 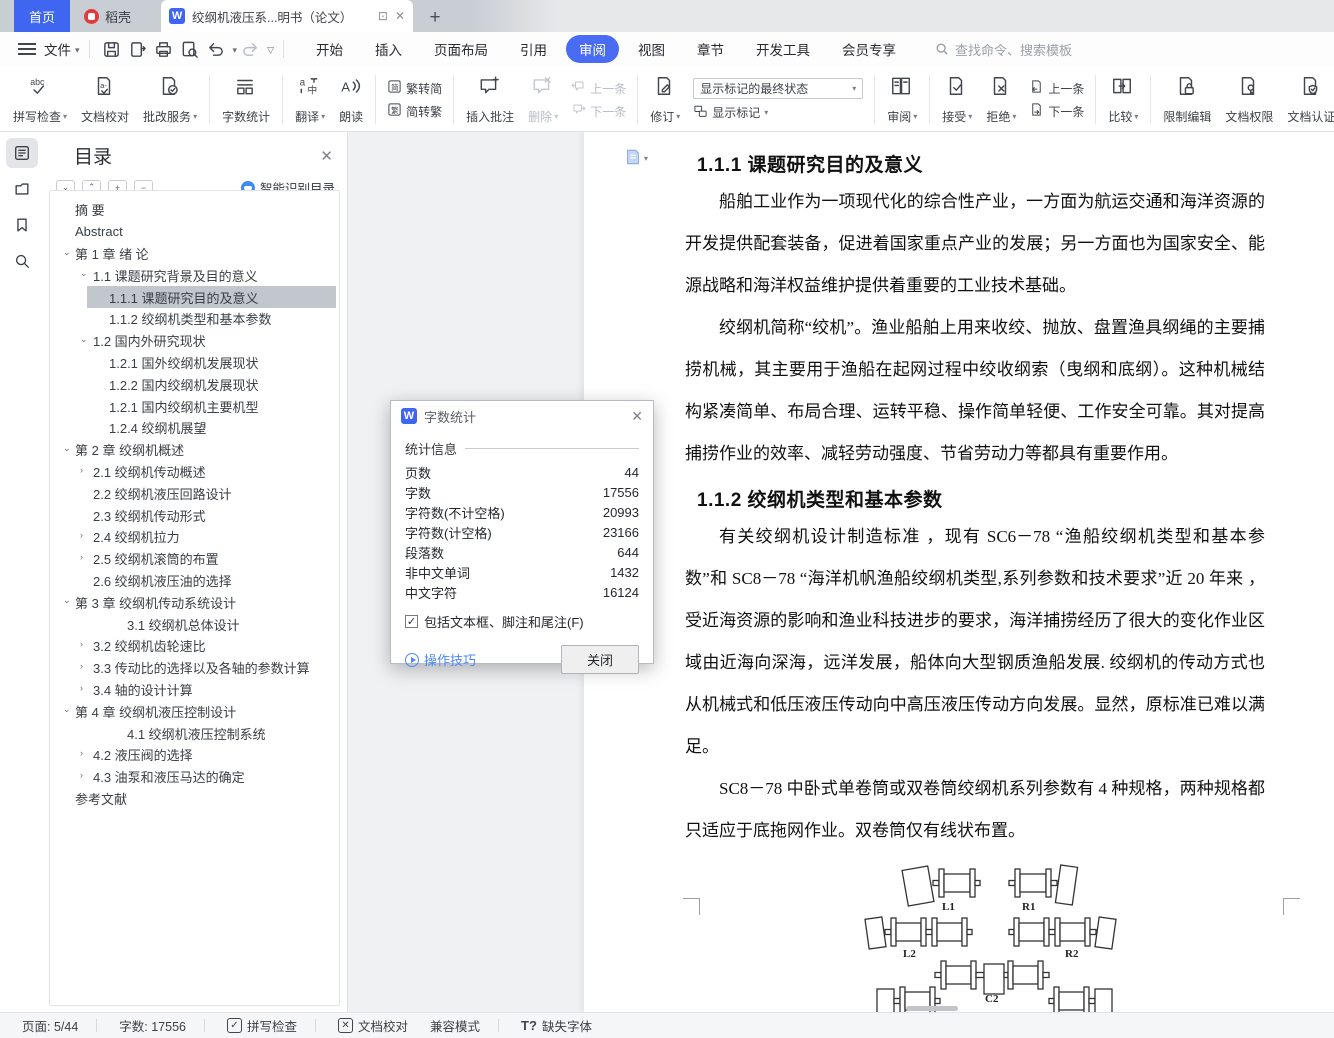 What do you see at coordinates (246, 99) in the screenshot?
I see `word-count-button: 字数统计` at bounding box center [246, 99].